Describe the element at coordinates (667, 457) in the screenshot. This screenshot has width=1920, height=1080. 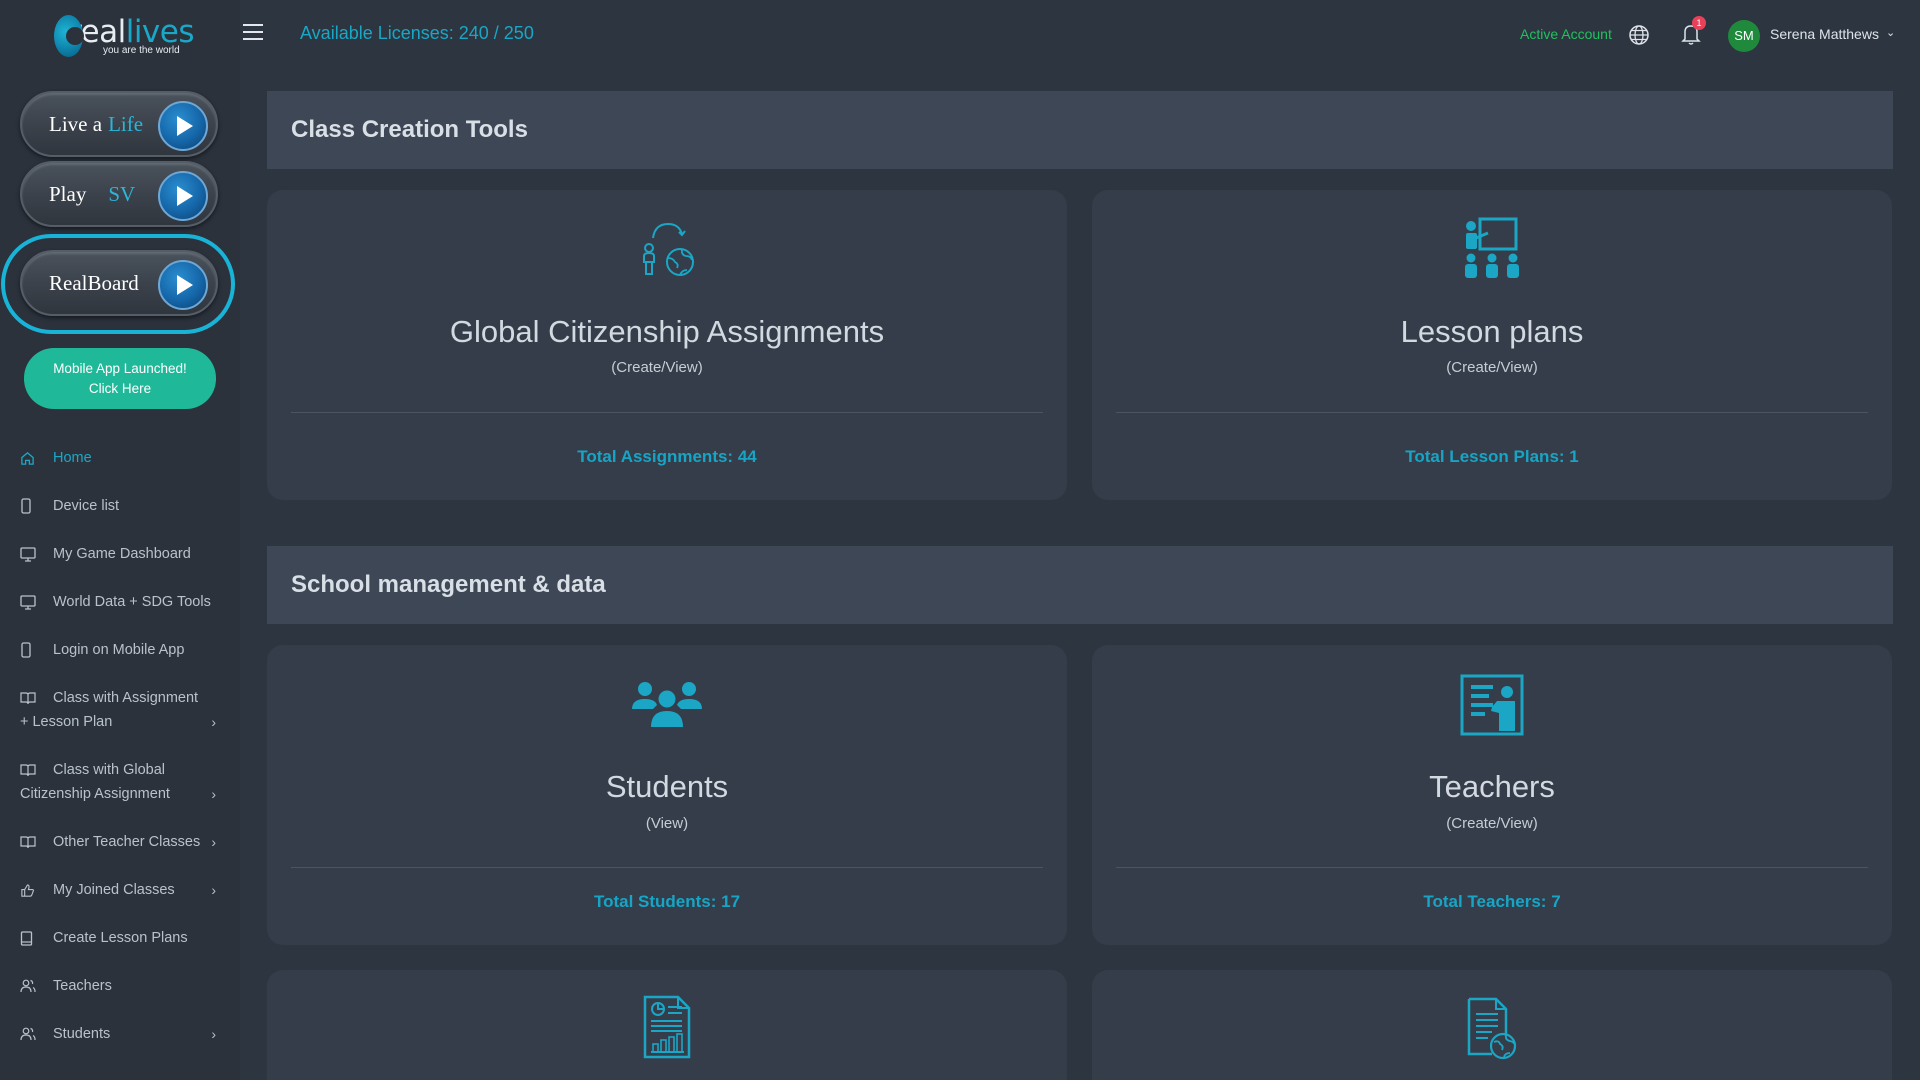
I see `card-total: Total Assignments: 44` at that location.